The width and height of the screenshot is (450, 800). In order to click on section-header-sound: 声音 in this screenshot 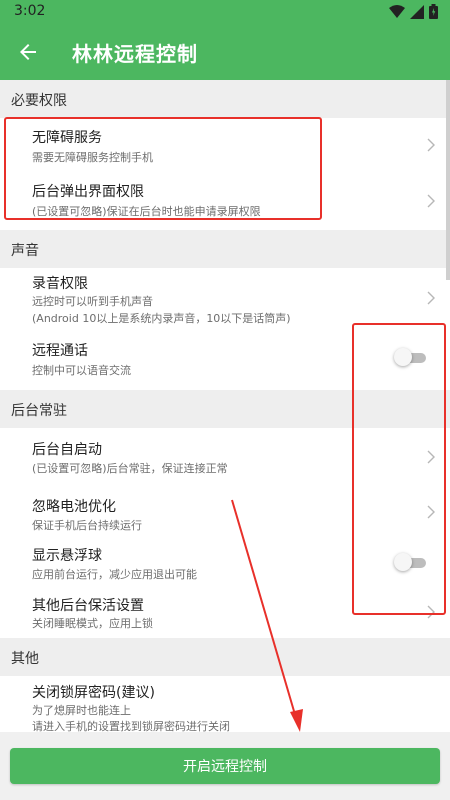, I will do `click(225, 249)`.